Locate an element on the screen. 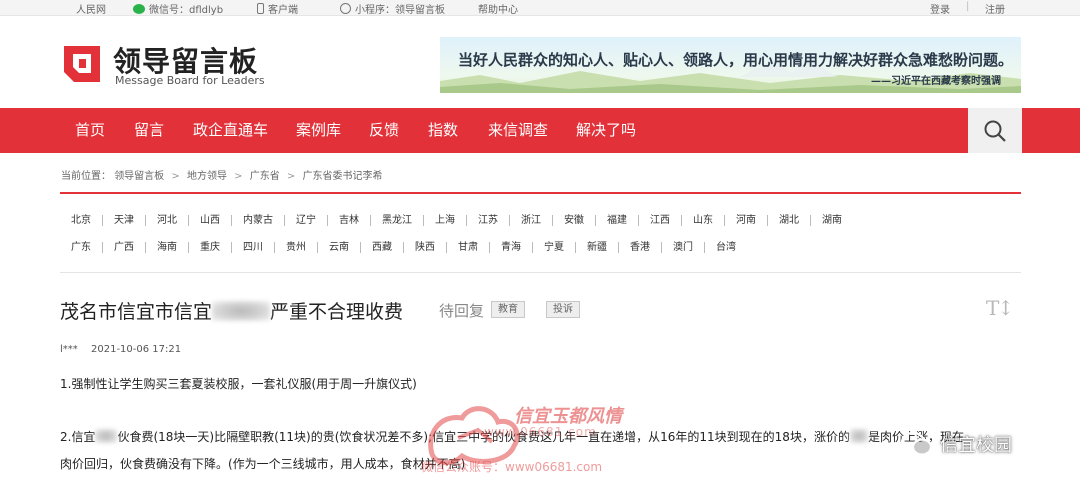 This screenshot has height=492, width=1080. province-link: 陕西 is located at coordinates (425, 247).